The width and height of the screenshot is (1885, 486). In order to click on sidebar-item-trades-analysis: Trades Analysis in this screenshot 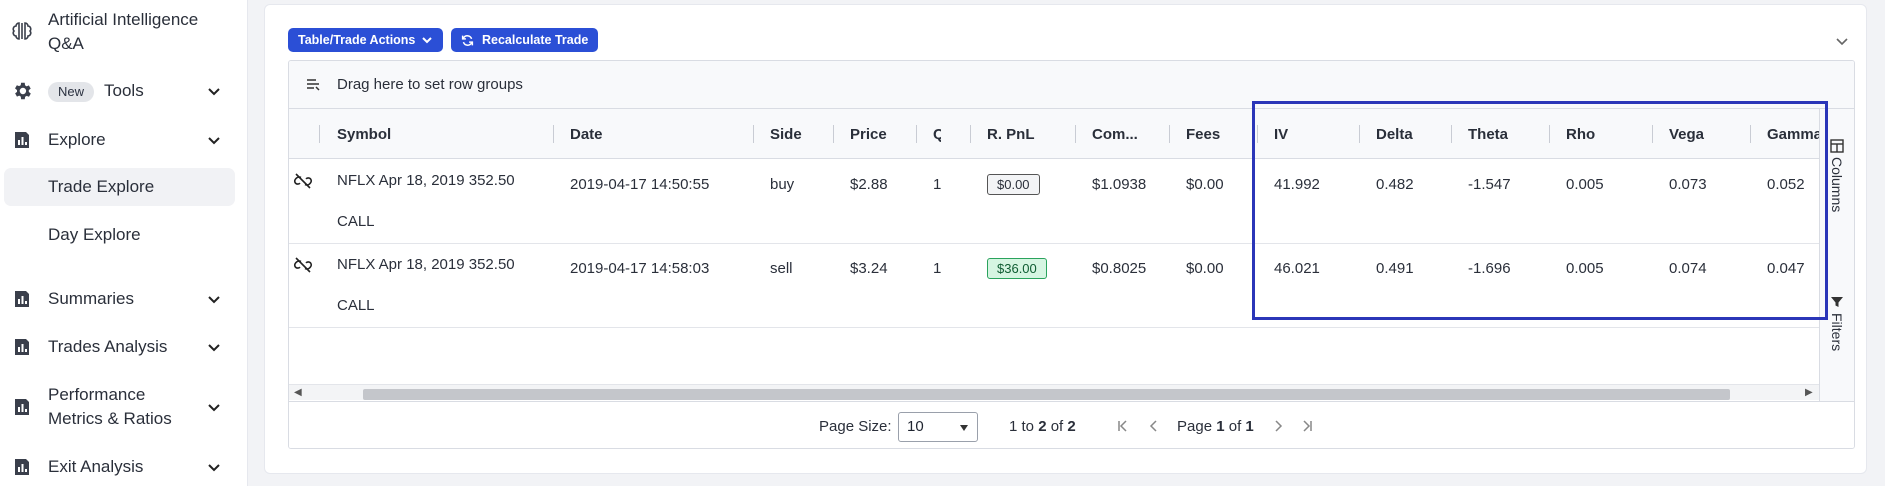, I will do `click(124, 347)`.